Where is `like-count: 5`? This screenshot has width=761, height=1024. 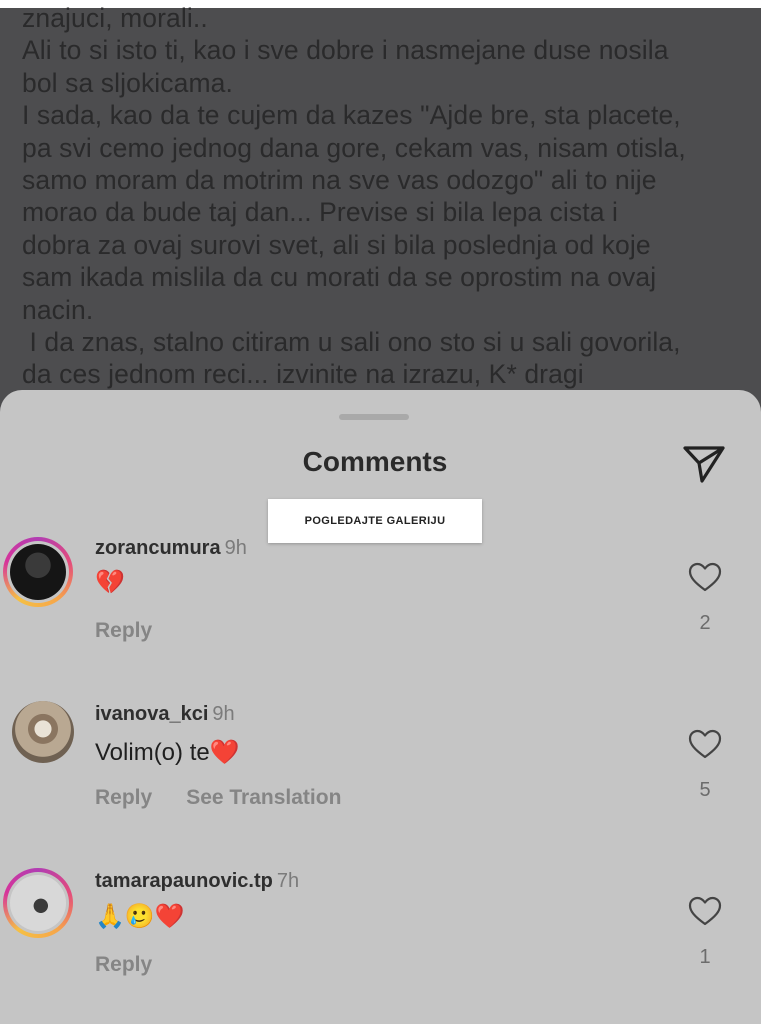
like-count: 5 is located at coordinates (705, 790).